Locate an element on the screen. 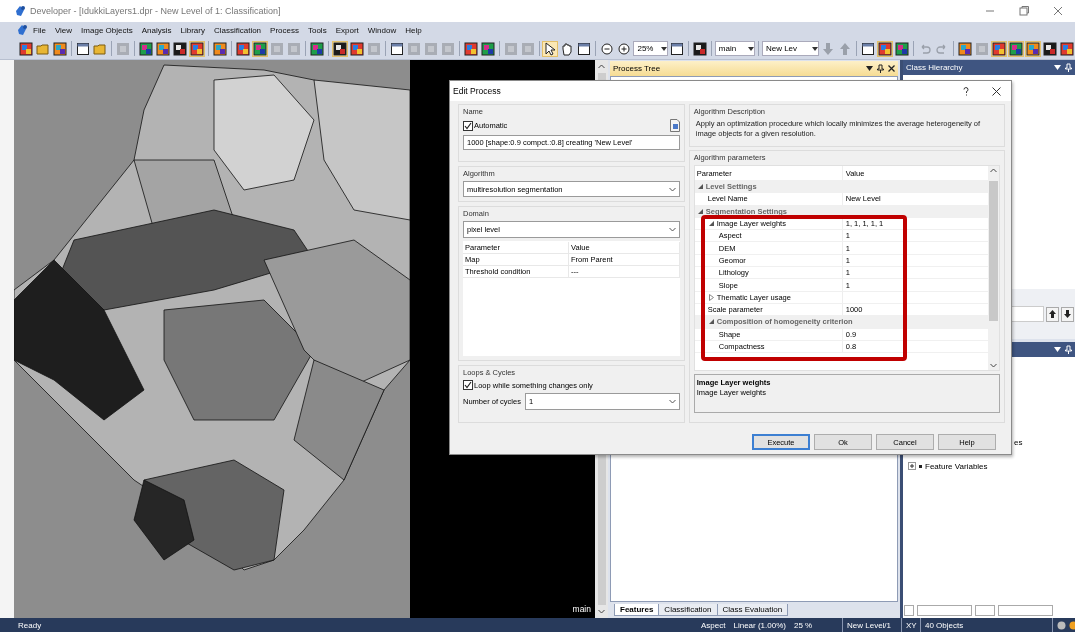 The height and width of the screenshot is (632, 1075). bullet-icon is located at coordinates (920, 466).